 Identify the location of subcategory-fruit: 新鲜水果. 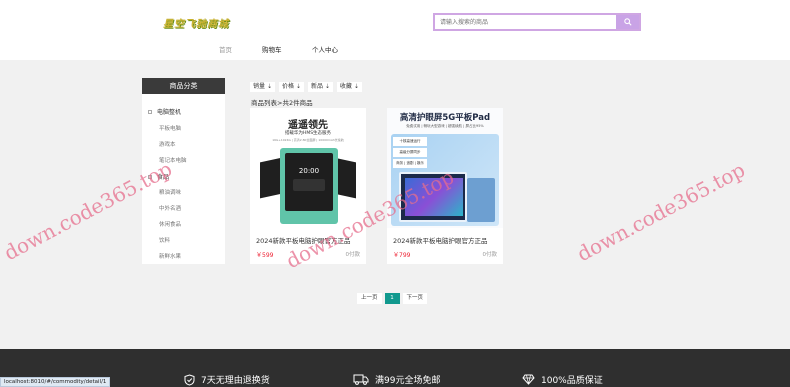
(170, 256).